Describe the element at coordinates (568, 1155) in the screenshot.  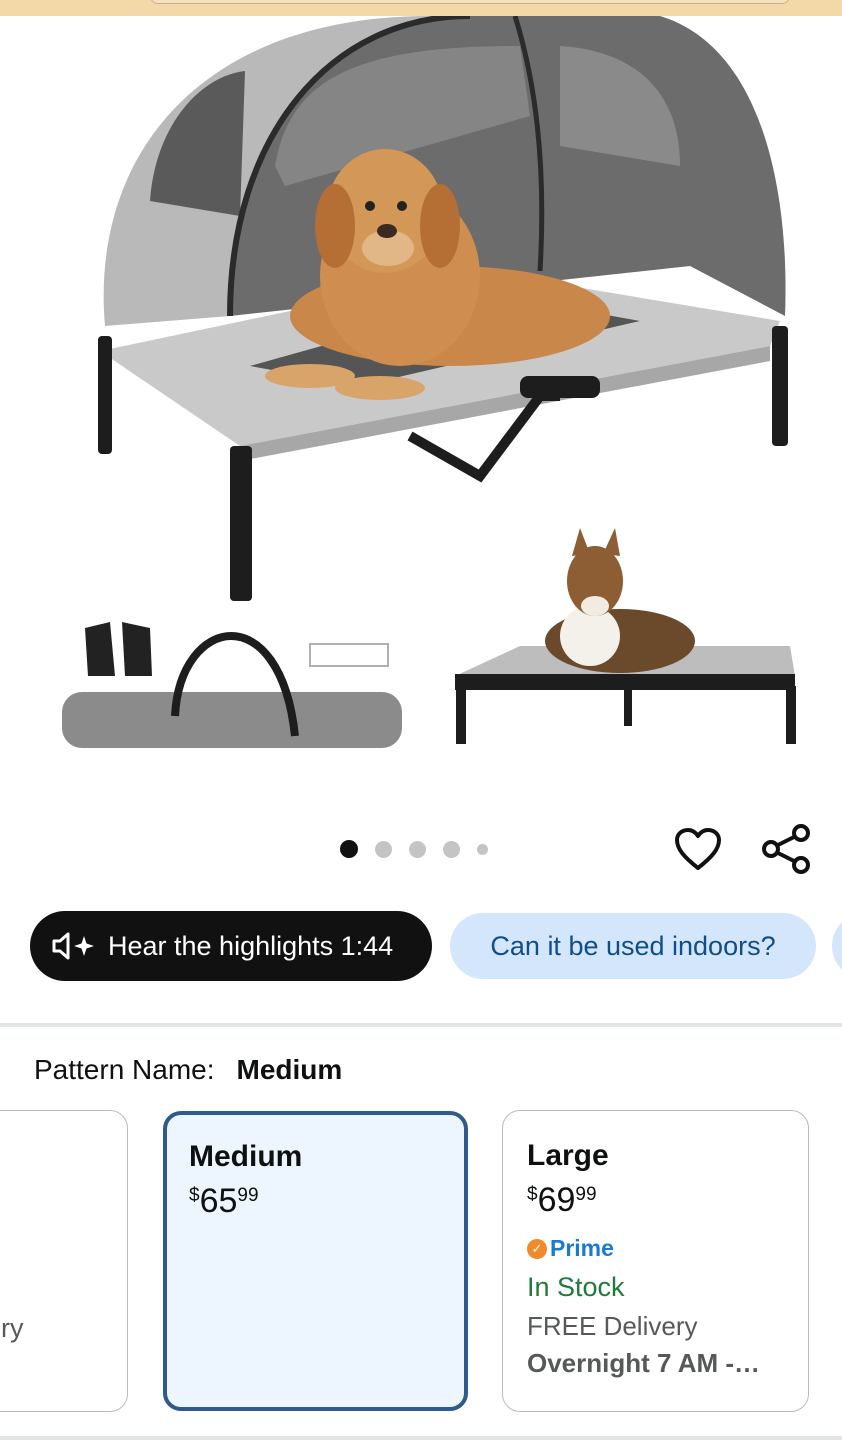
I see `variant-name: Large` at that location.